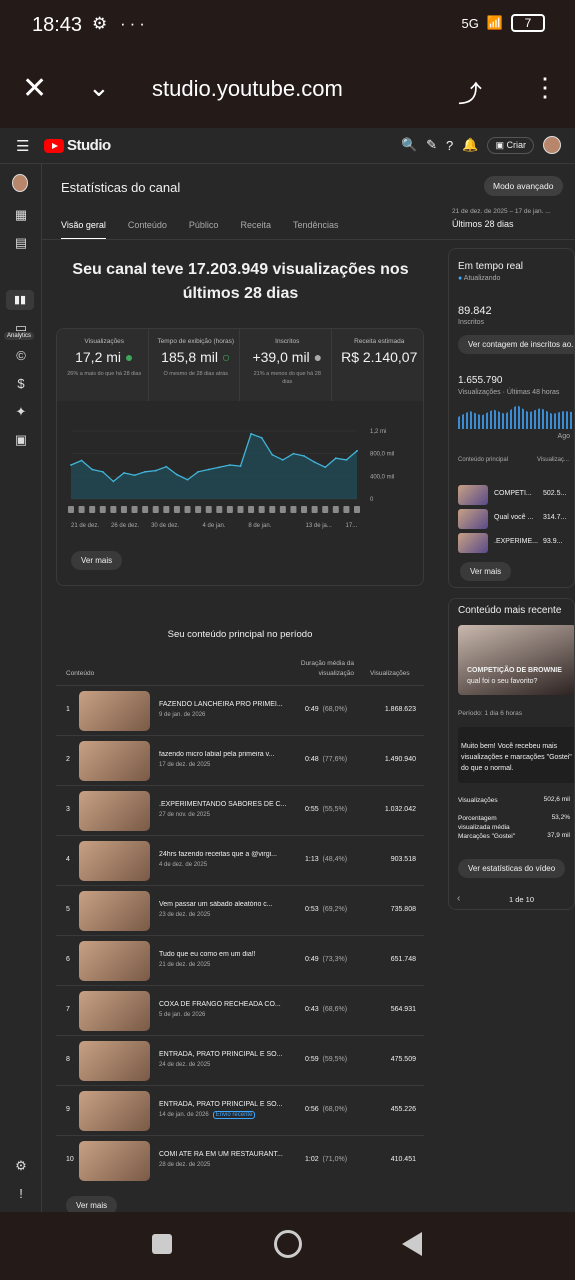 This screenshot has width=575, height=1280. What do you see at coordinates (377, 365) in the screenshot?
I see `metric-revenue: Receita estimada R$ 2.140,07` at bounding box center [377, 365].